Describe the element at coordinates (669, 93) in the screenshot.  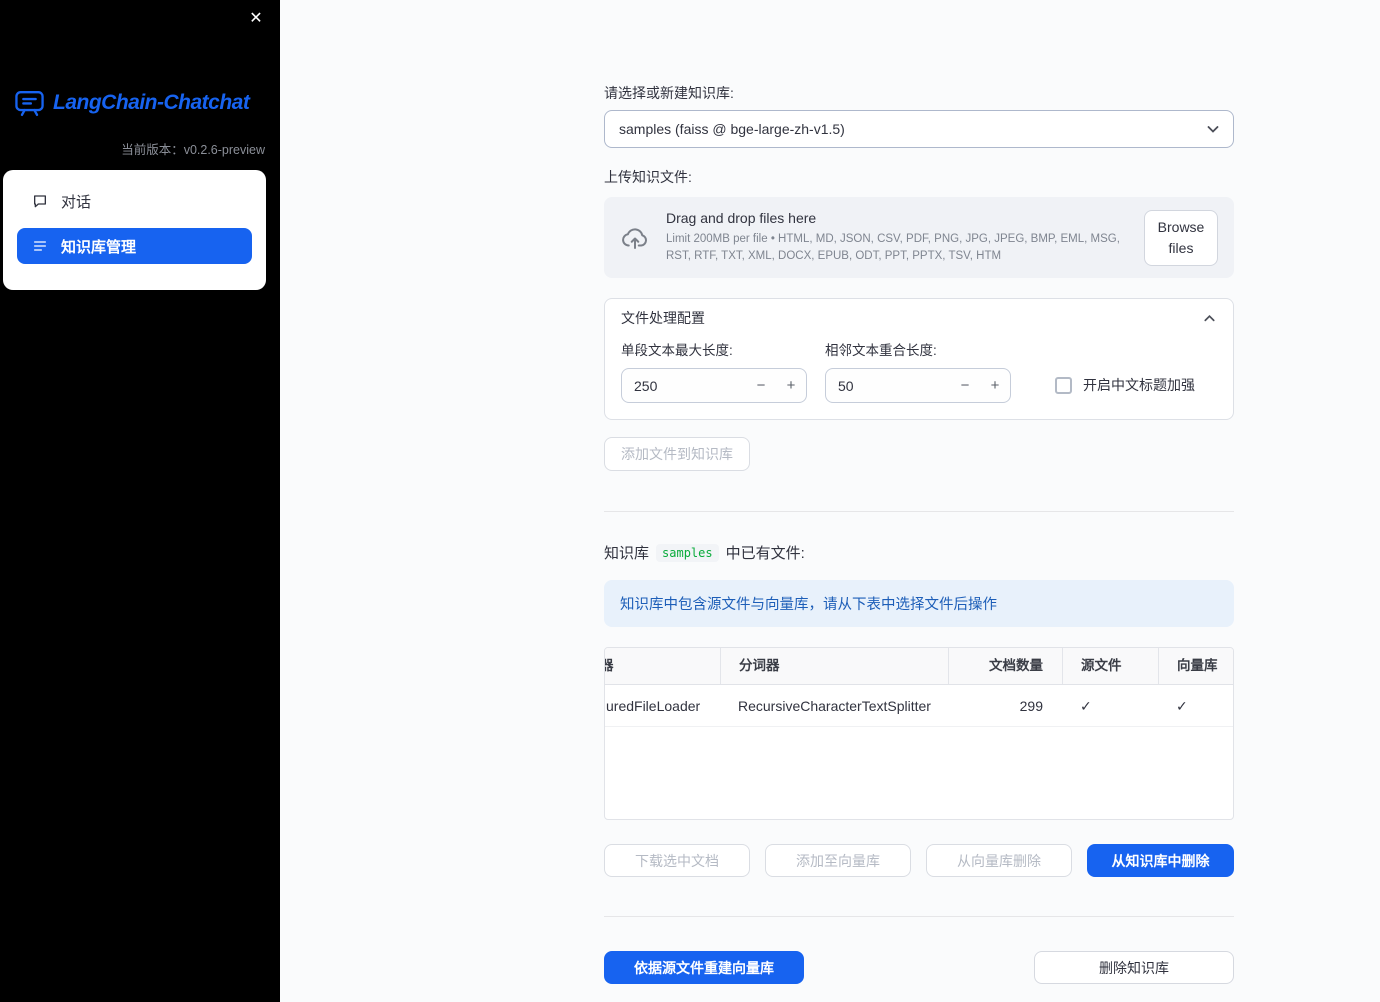
I see `kb-select-label: 请选择或新建知识库:` at that location.